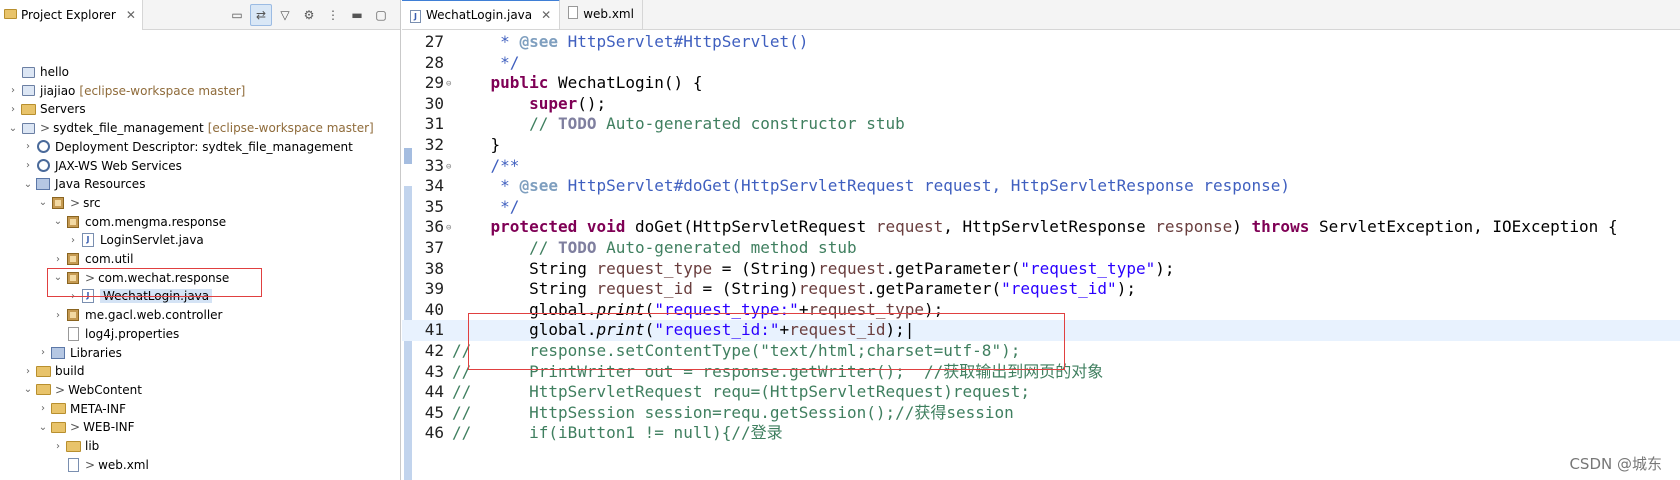 Image resolution: width=1680 pixels, height=480 pixels. I want to click on line-number: 29, so click(434, 83).